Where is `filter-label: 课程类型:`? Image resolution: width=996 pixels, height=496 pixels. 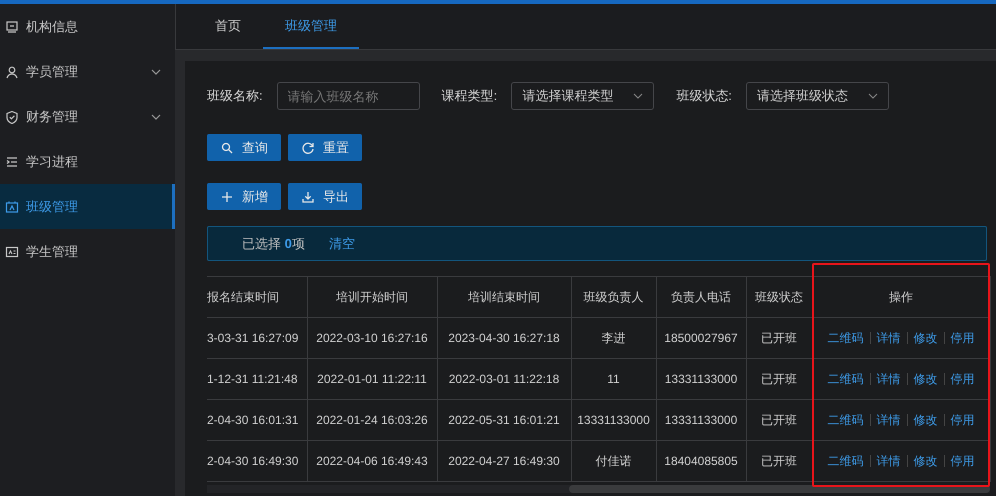
filter-label: 课程类型: is located at coordinates (470, 96).